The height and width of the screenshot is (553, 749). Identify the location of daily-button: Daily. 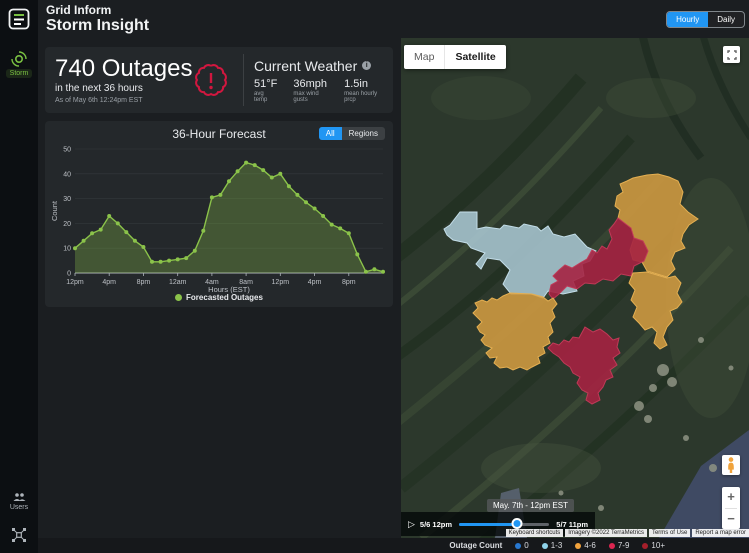
(726, 19).